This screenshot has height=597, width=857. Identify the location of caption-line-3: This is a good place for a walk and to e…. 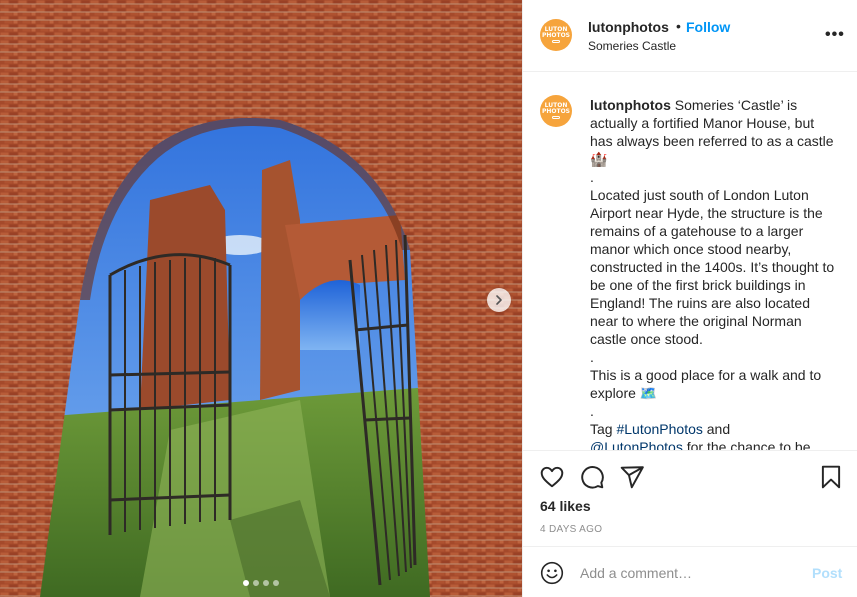
(706, 384).